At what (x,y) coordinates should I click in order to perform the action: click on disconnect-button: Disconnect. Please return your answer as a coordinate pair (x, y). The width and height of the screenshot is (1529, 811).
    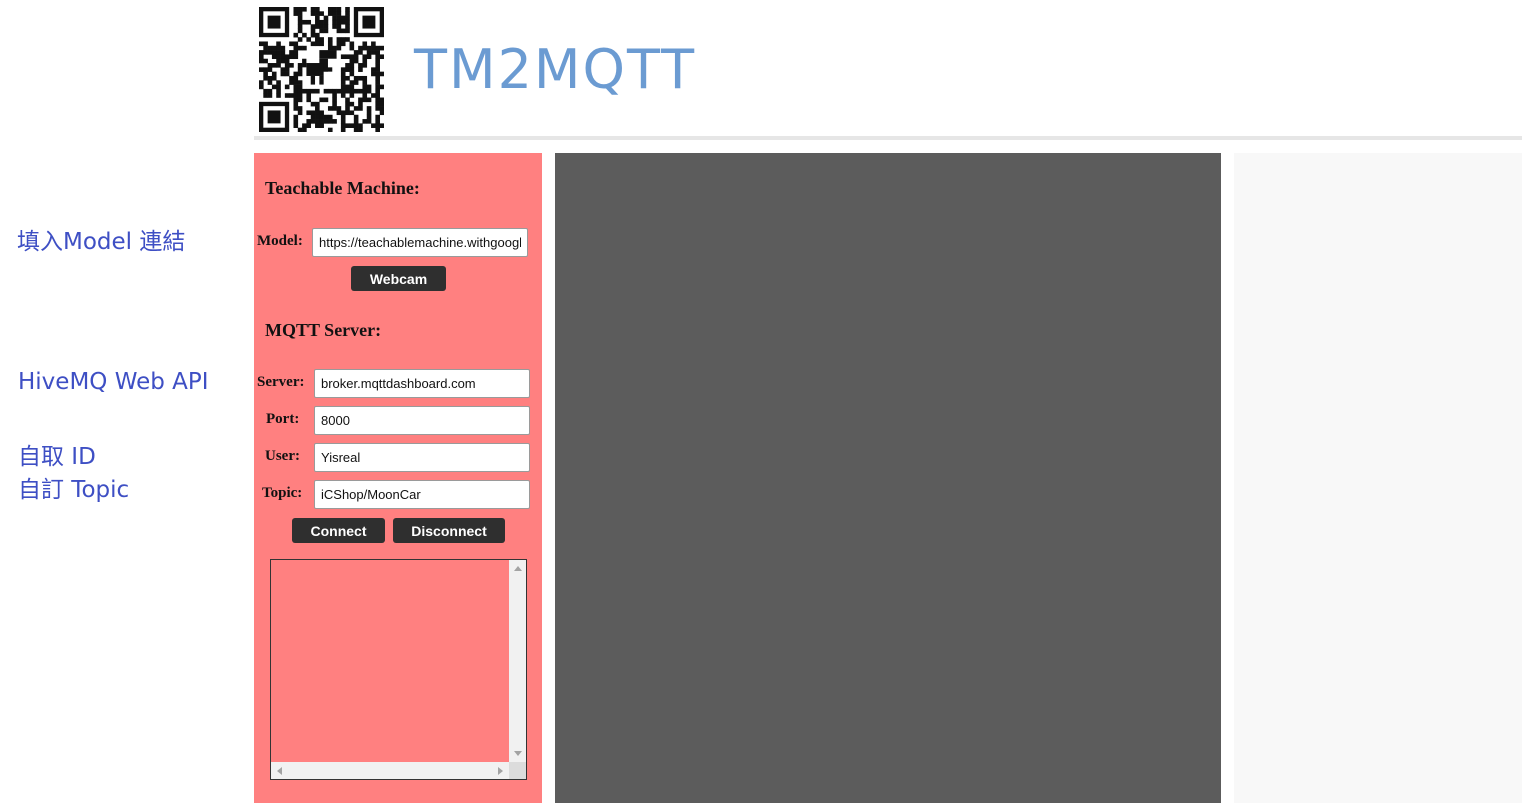
    Looking at the image, I should click on (449, 530).